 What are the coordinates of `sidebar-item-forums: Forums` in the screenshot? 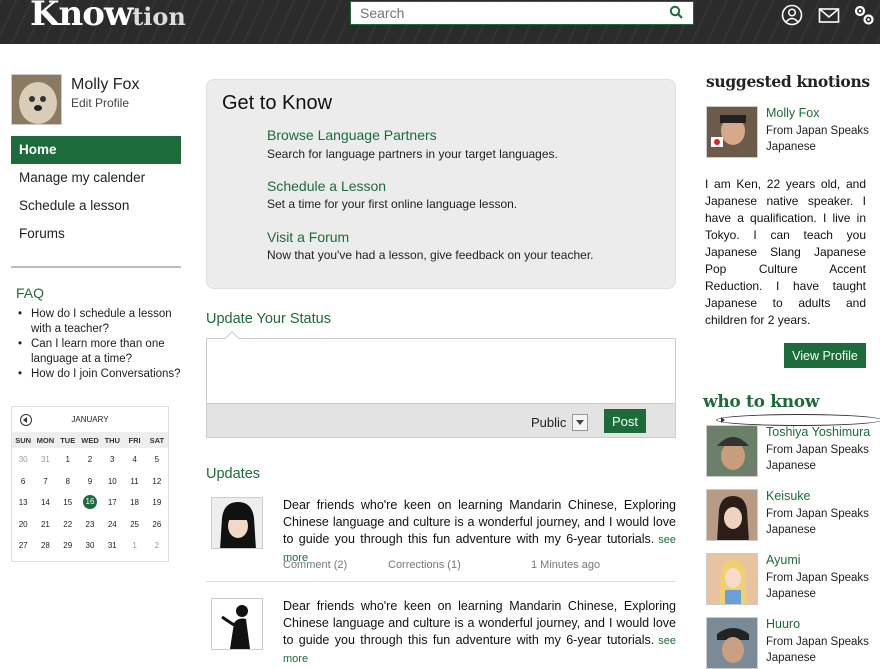 It's located at (96, 234).